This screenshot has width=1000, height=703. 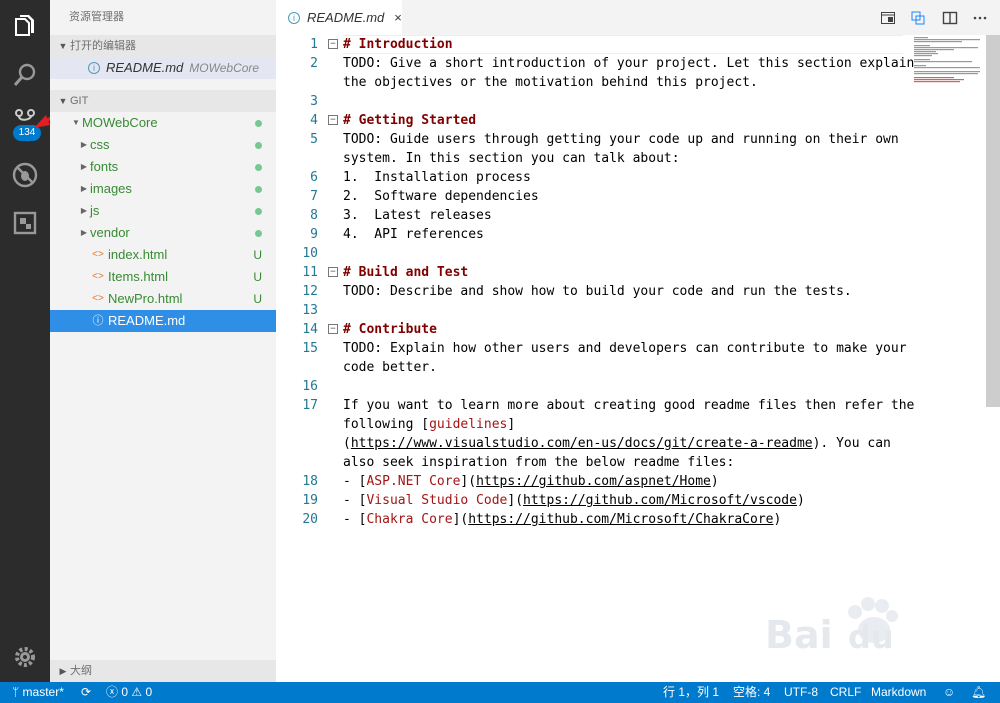 I want to click on eol-setting: CRLF, so click(x=845, y=692).